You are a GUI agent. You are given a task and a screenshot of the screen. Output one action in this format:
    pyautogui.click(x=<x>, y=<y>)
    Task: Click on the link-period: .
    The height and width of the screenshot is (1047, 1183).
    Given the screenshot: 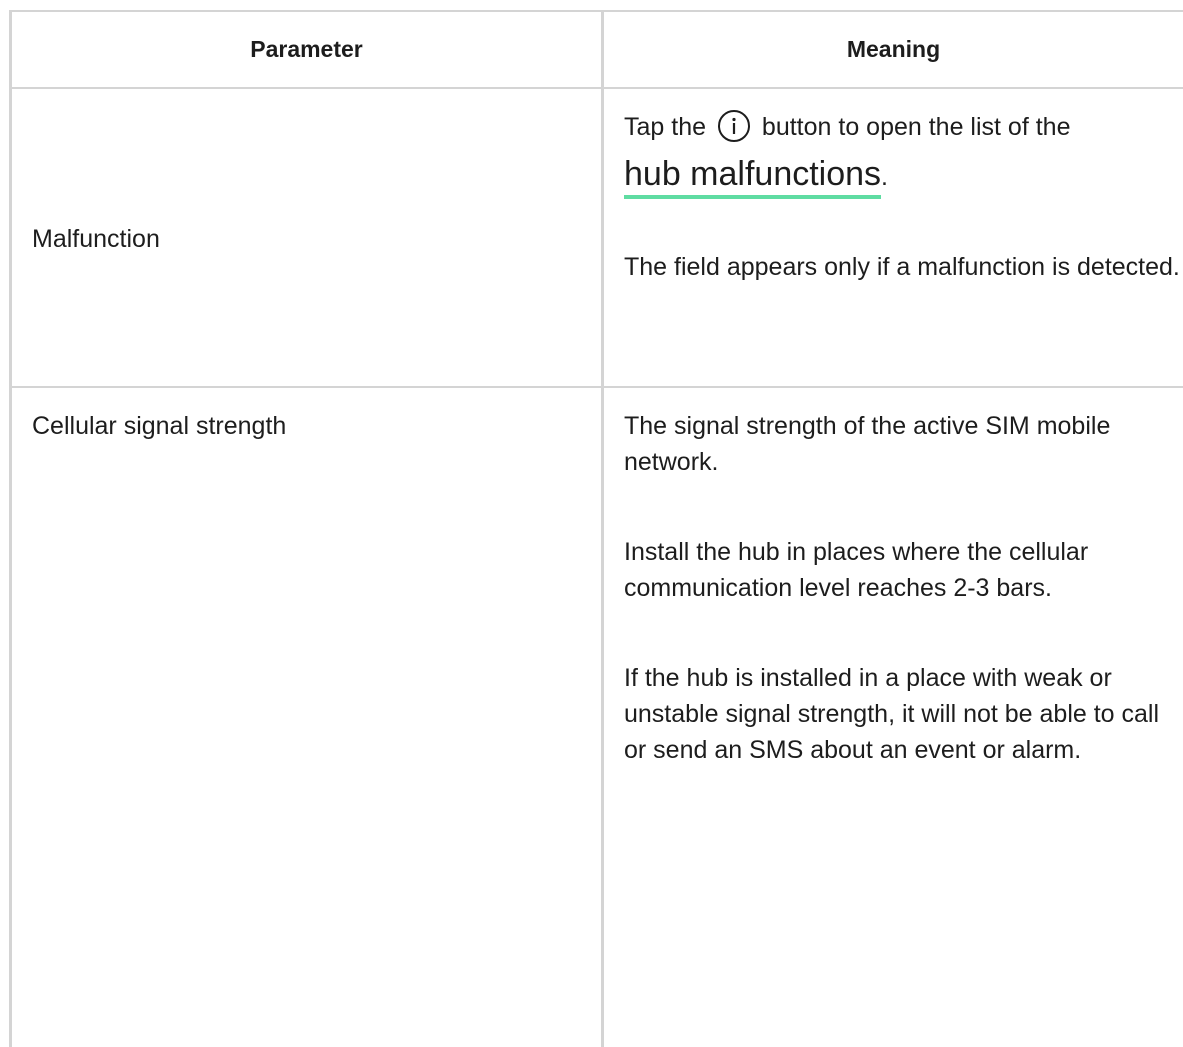 What is the action you would take?
    pyautogui.click(x=884, y=177)
    